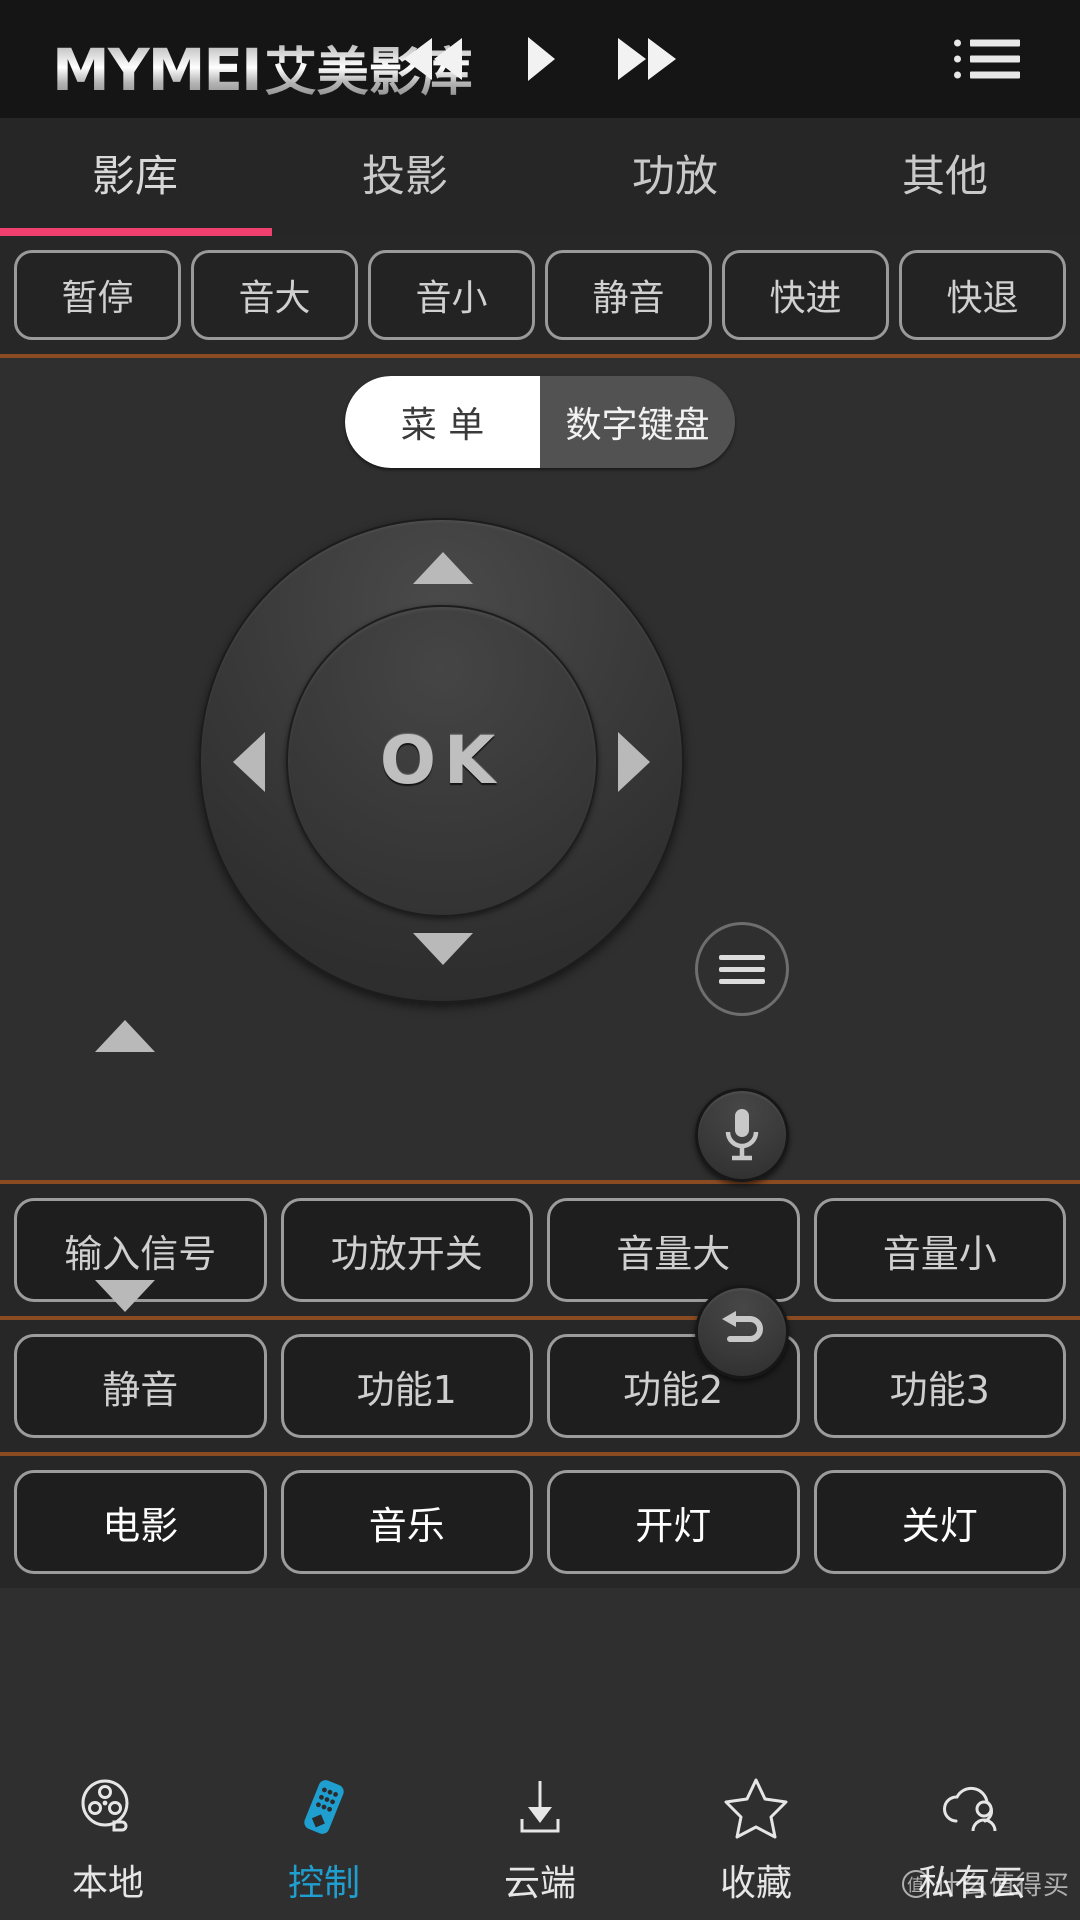  I want to click on transport-button-row: 暂停 音大 音小 静音 快进 快退, so click(540, 295).